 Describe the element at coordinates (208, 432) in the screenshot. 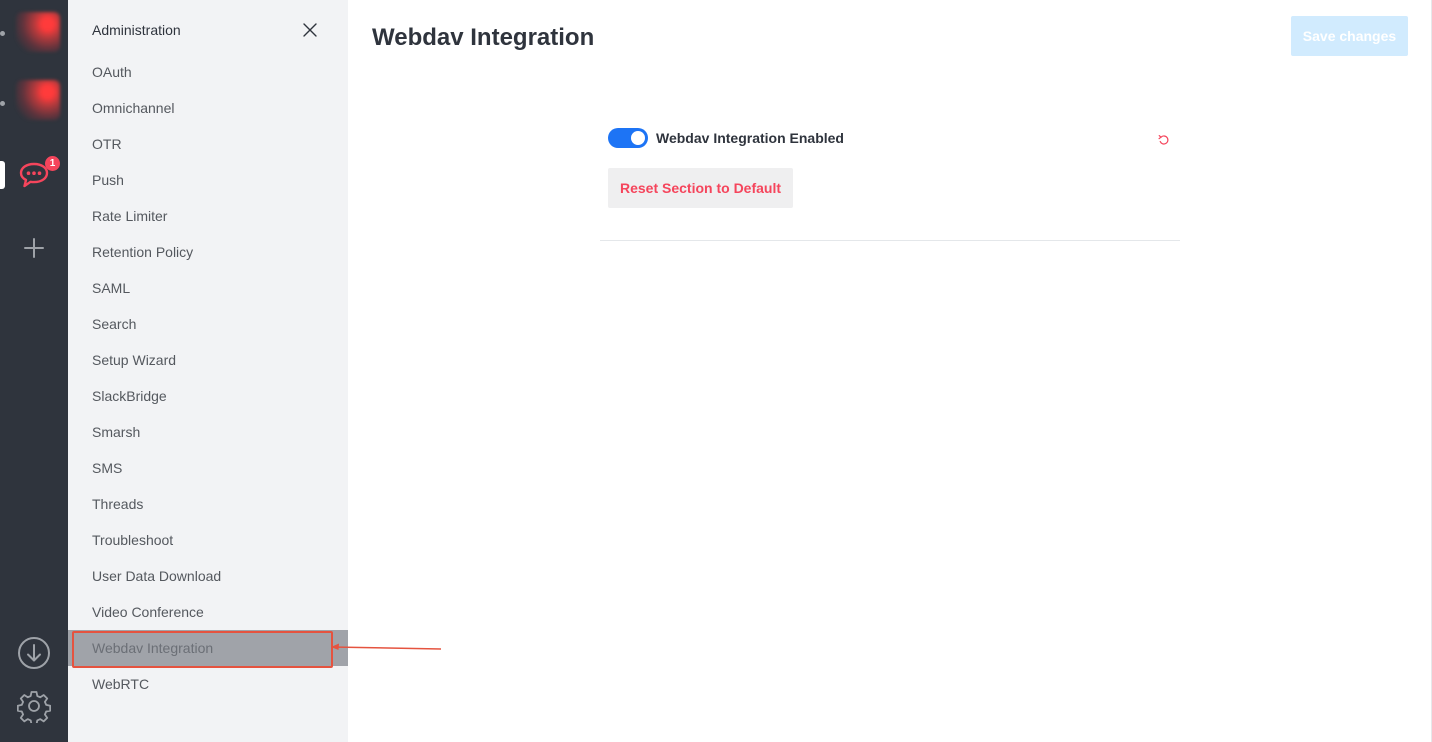

I see `sidebar-item-smarsh: Smarsh` at that location.